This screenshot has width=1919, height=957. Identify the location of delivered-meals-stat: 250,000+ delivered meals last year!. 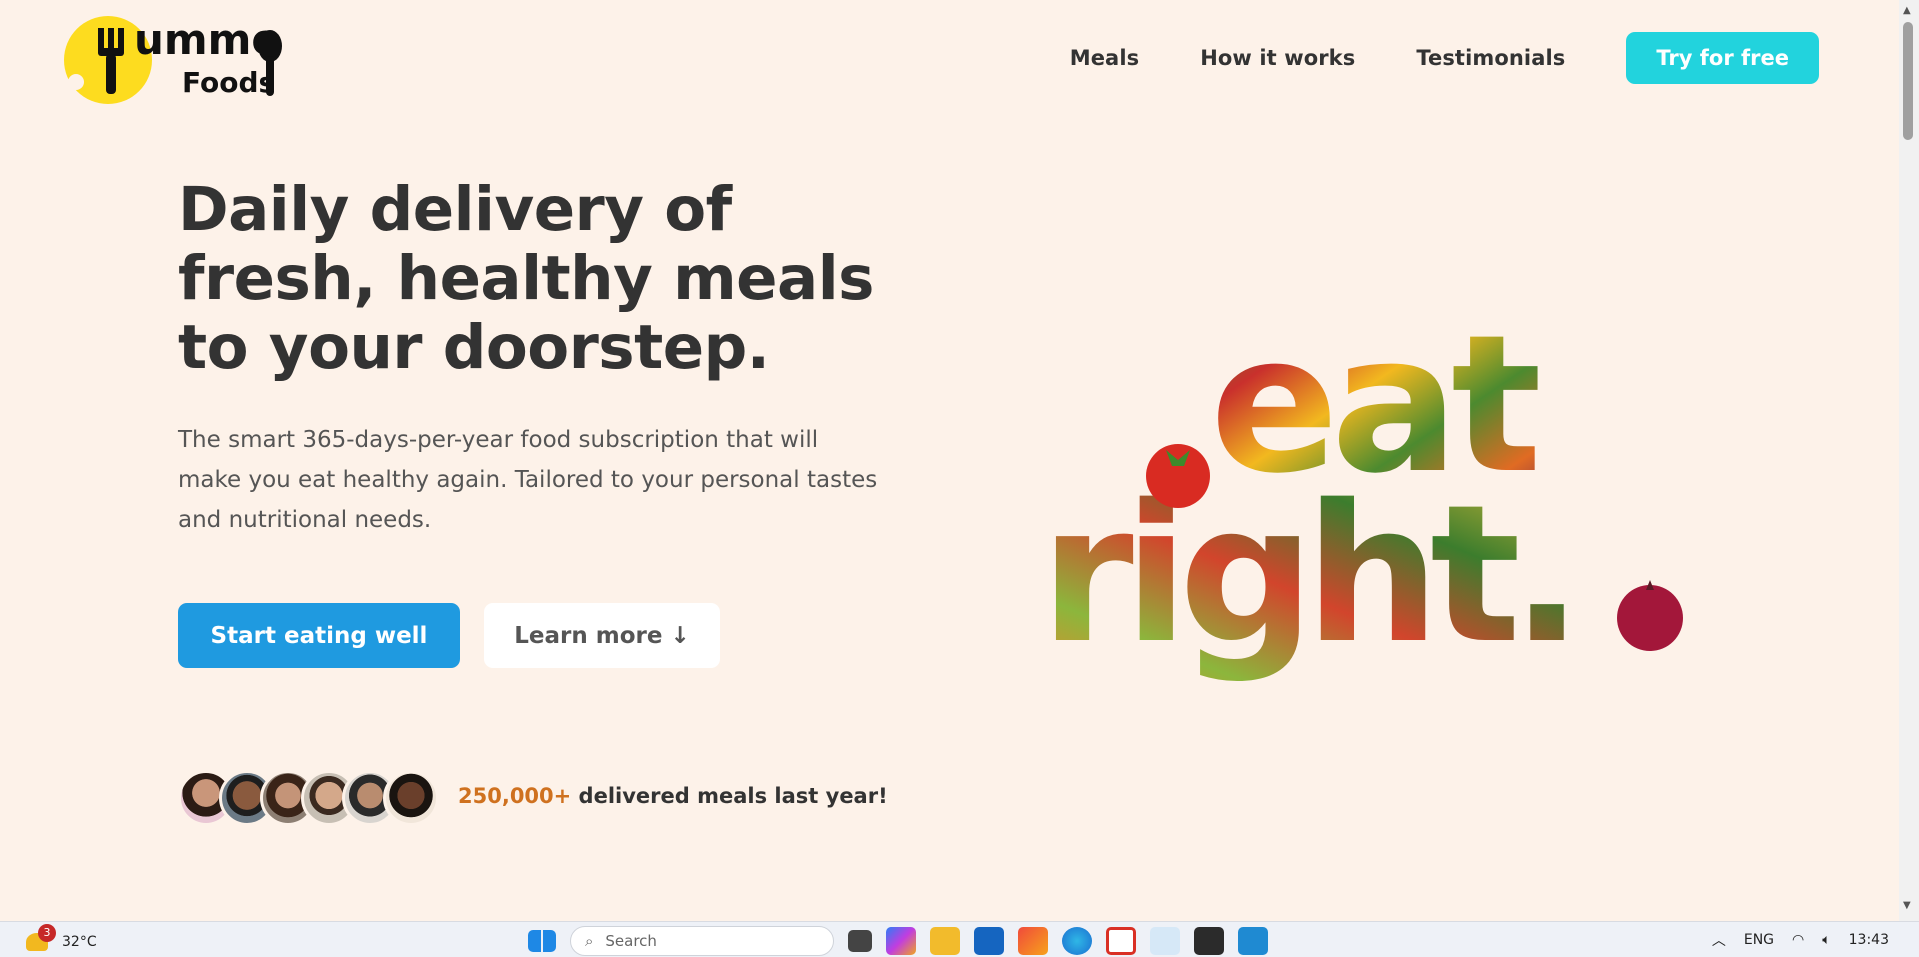
(673, 796).